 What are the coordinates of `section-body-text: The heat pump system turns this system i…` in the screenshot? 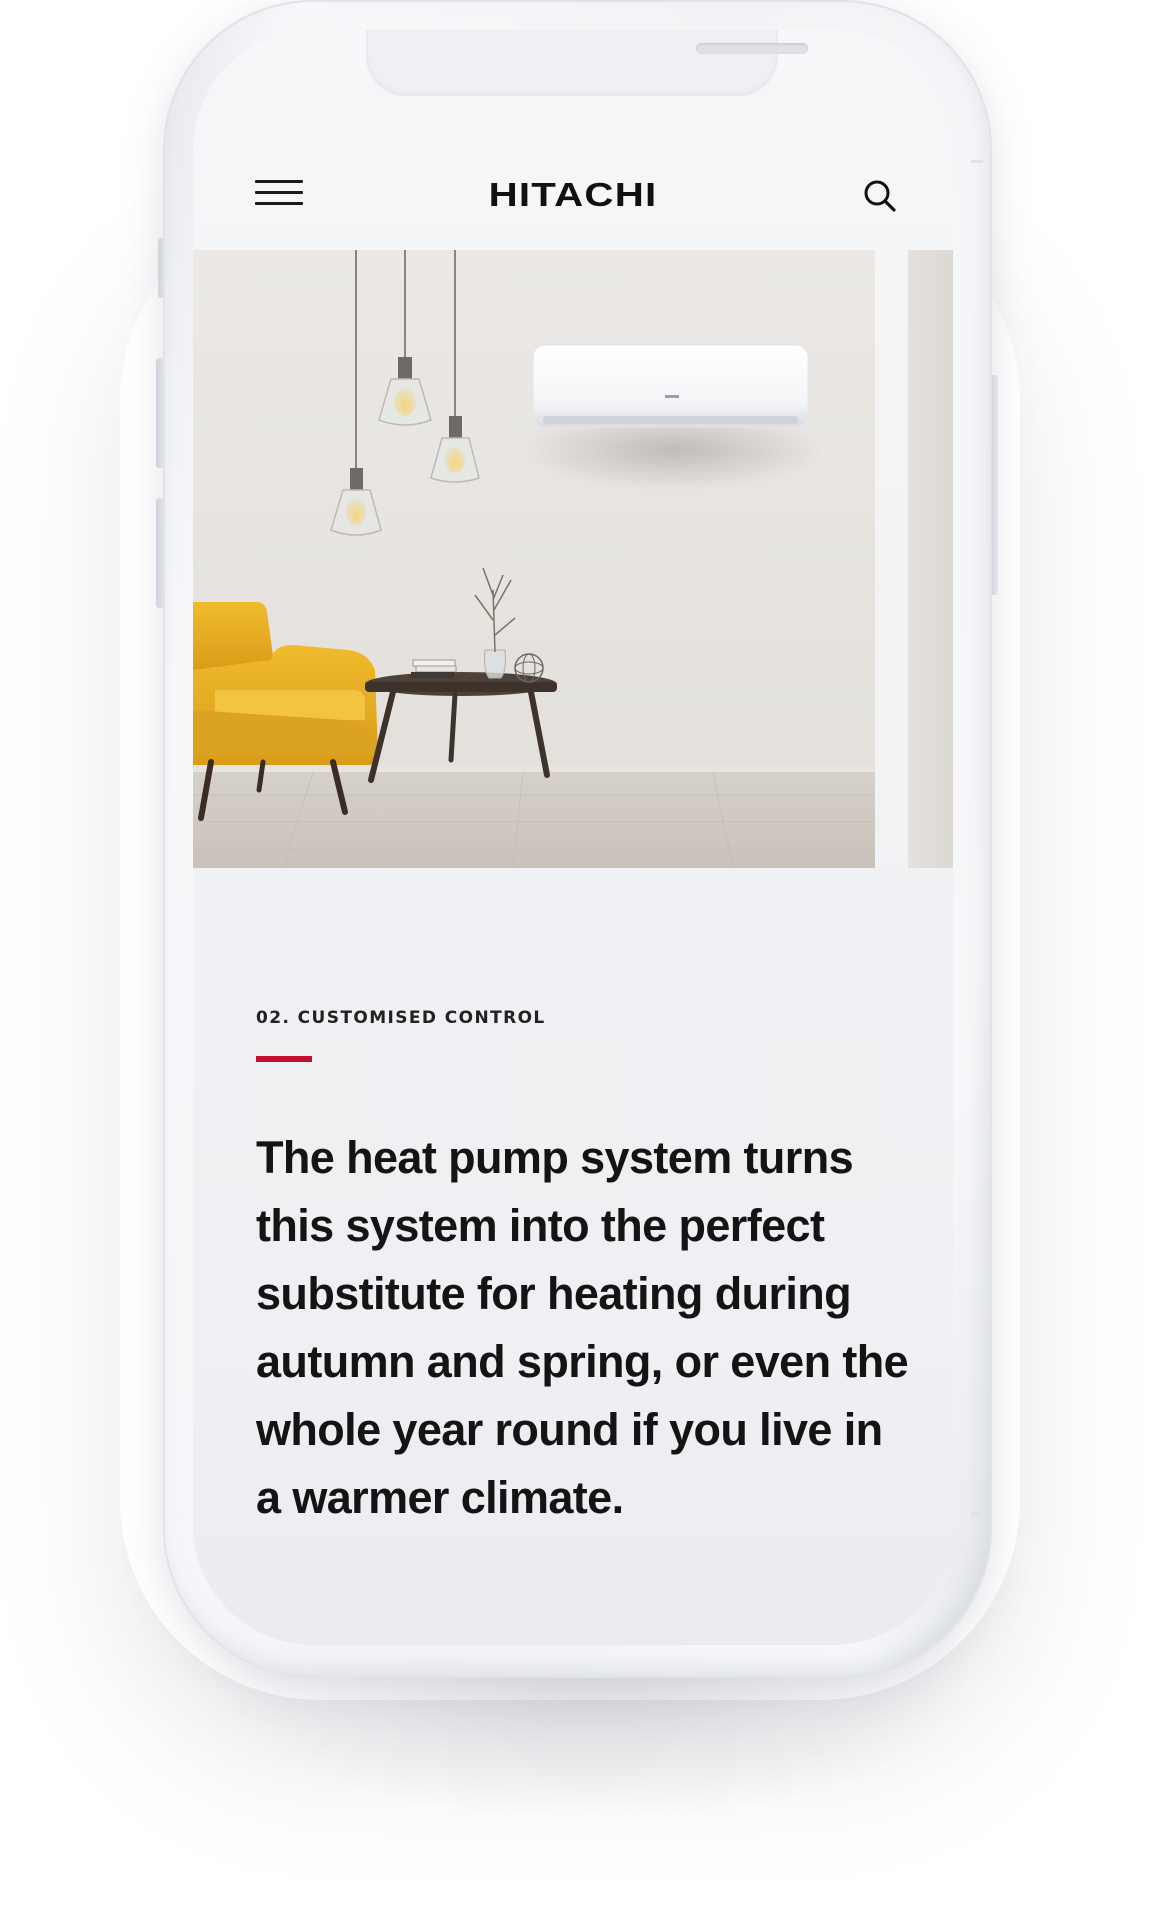 It's located at (582, 1327).